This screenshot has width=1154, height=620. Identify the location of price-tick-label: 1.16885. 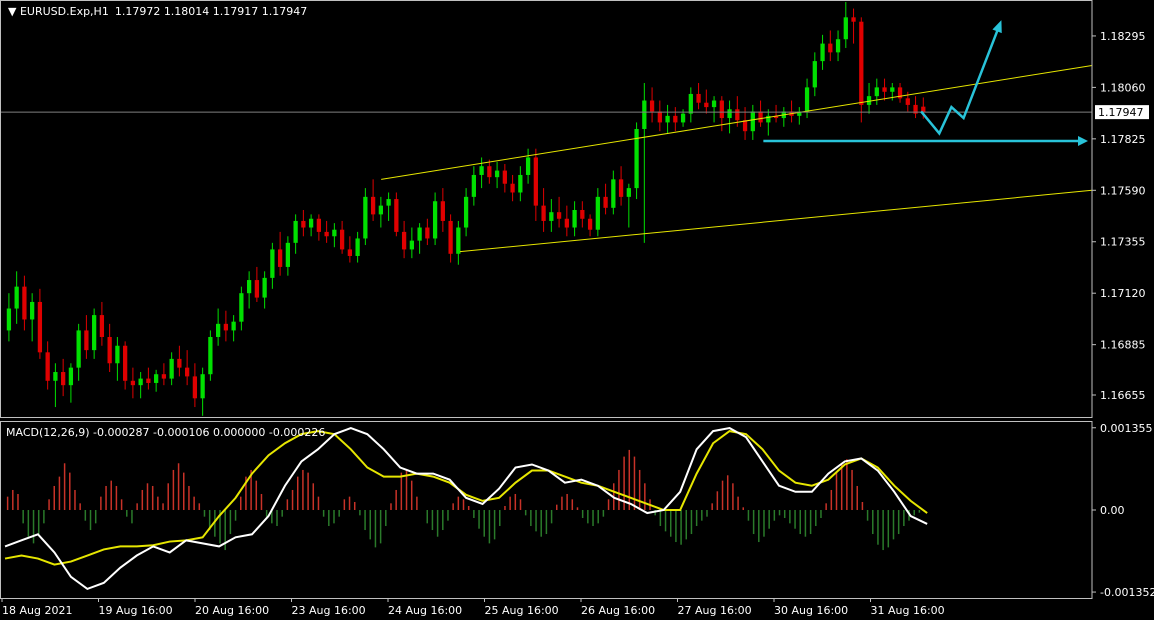
(1123, 345).